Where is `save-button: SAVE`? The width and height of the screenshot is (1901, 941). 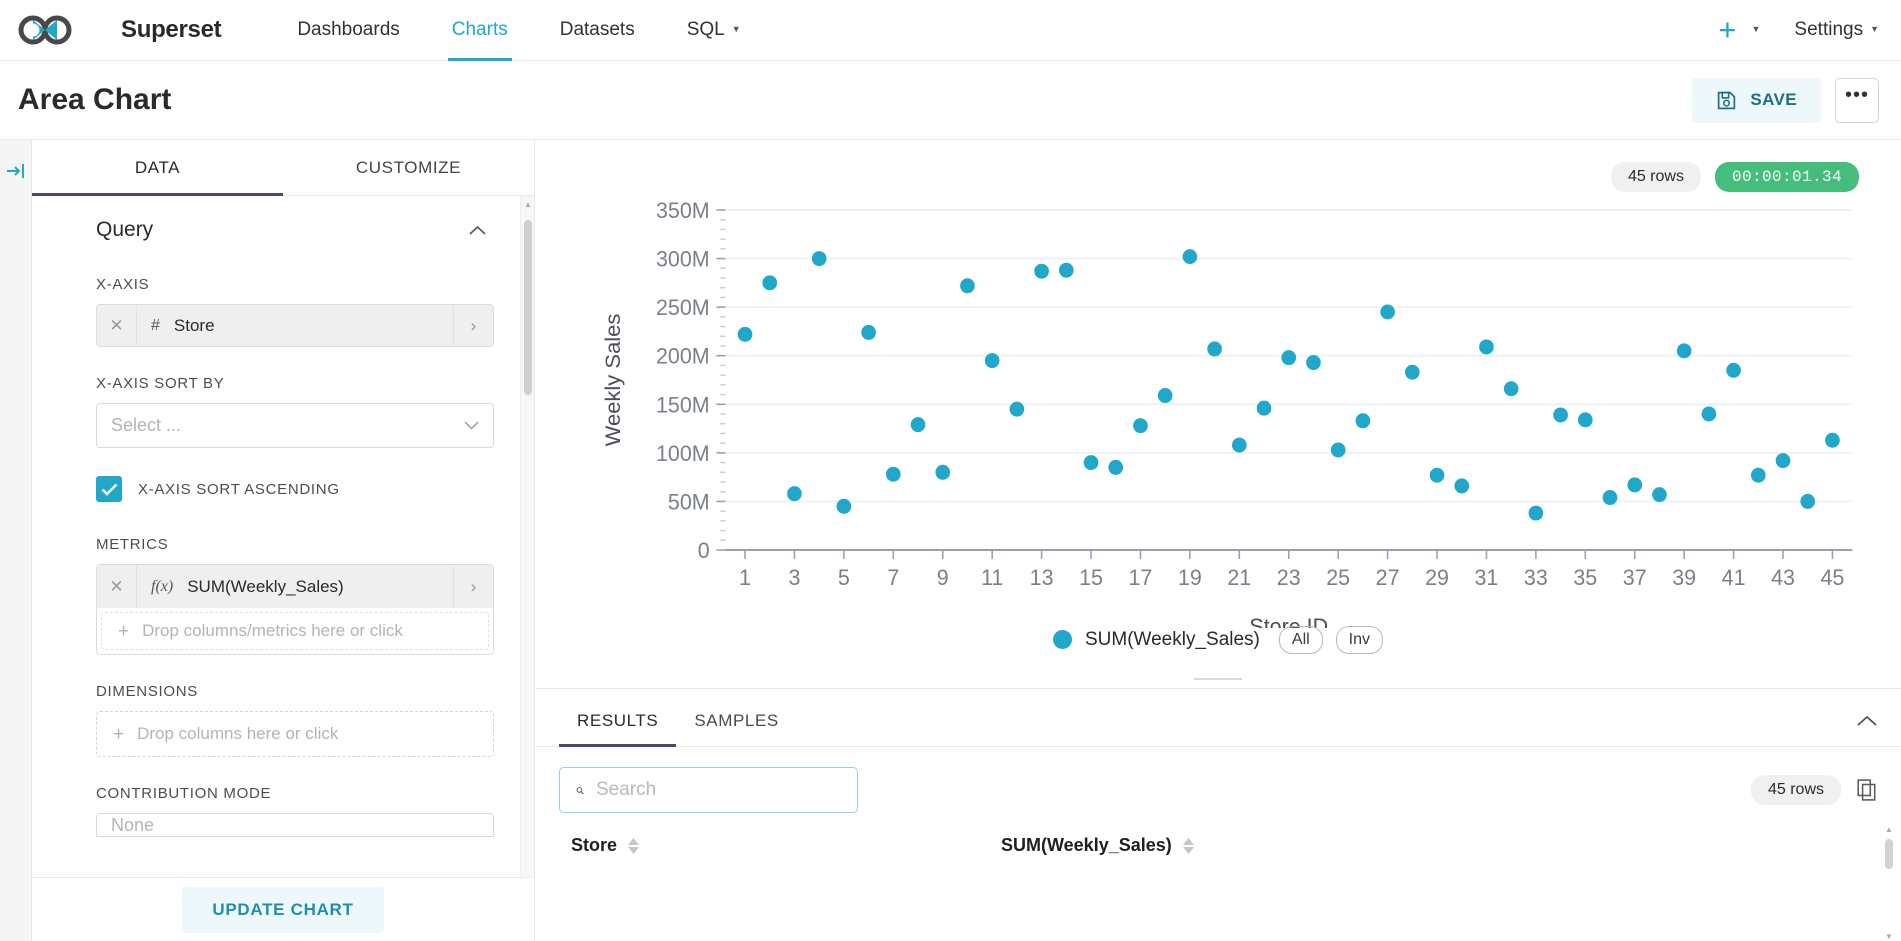 save-button: SAVE is located at coordinates (1756, 100).